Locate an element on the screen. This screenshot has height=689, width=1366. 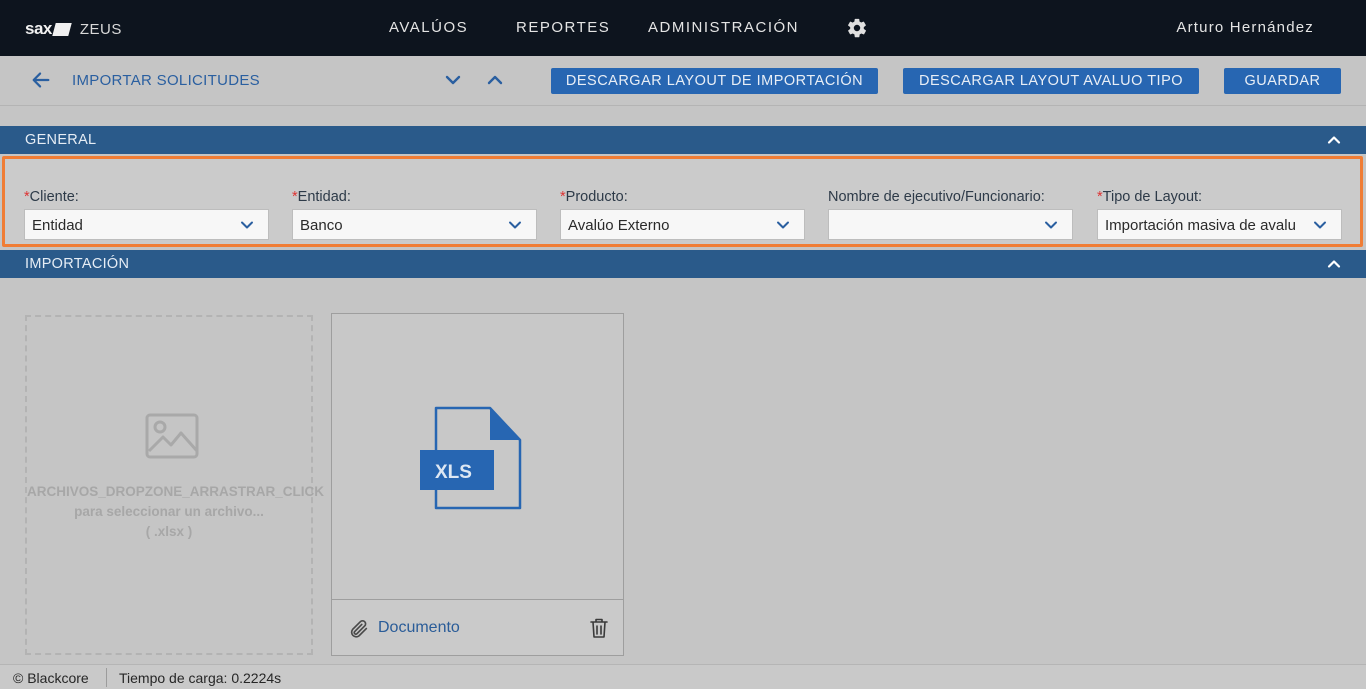
tipo-layout-select: Importación masiva de avalu is located at coordinates (1219, 224).